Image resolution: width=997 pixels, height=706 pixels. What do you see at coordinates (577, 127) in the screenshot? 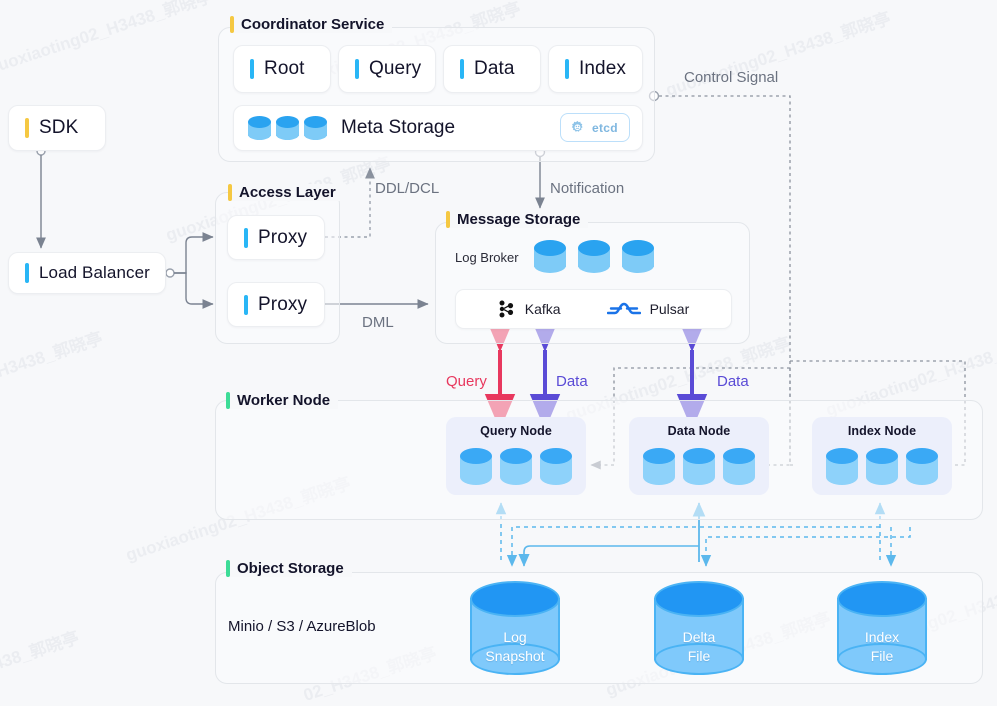
I see `gear-icon` at bounding box center [577, 127].